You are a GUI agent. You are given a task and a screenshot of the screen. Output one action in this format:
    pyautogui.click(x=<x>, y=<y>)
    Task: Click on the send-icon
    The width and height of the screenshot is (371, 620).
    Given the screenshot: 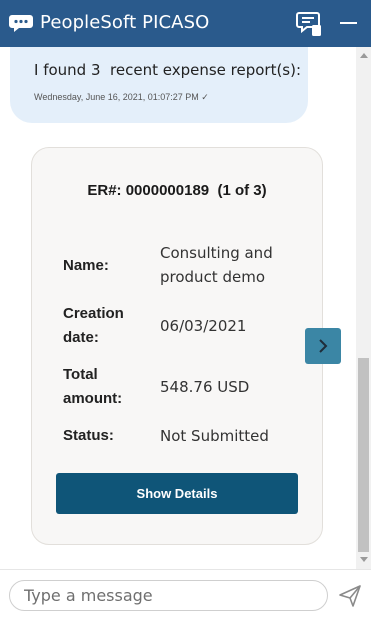 What is the action you would take?
    pyautogui.click(x=350, y=596)
    